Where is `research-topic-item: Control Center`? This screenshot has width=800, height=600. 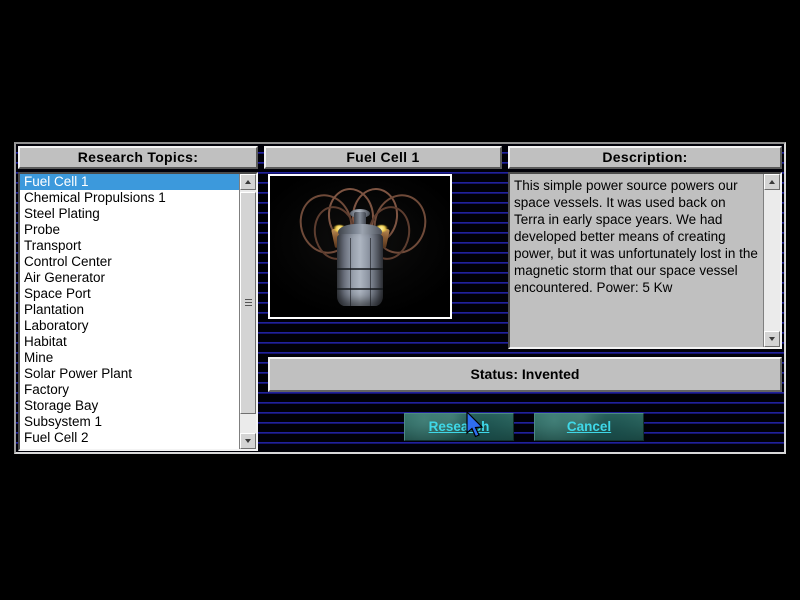
research-topic-item: Control Center is located at coordinates (129, 262).